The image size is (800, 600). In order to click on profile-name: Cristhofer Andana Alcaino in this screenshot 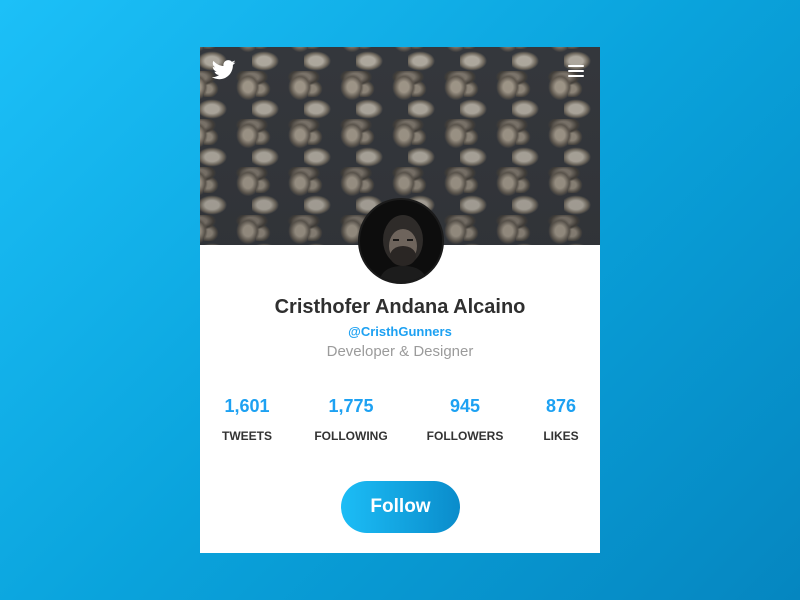, I will do `click(400, 307)`.